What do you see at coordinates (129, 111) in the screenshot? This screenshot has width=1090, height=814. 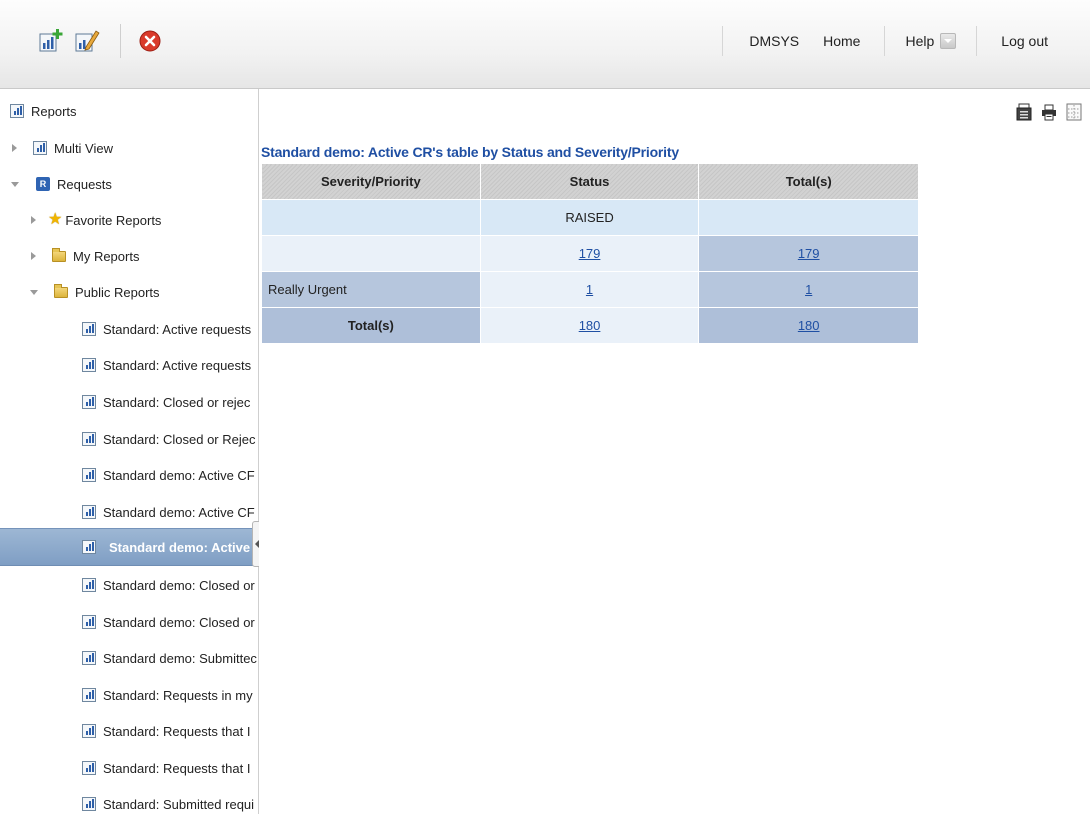 I see `tree-root-reports: Reports` at bounding box center [129, 111].